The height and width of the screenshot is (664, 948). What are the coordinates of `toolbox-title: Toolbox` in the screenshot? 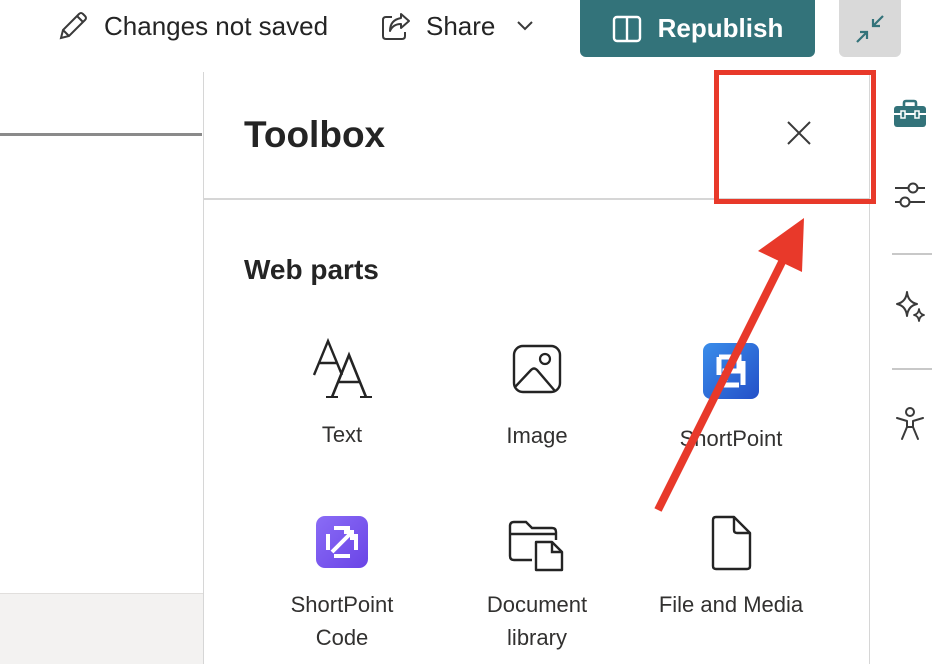 It's located at (315, 134).